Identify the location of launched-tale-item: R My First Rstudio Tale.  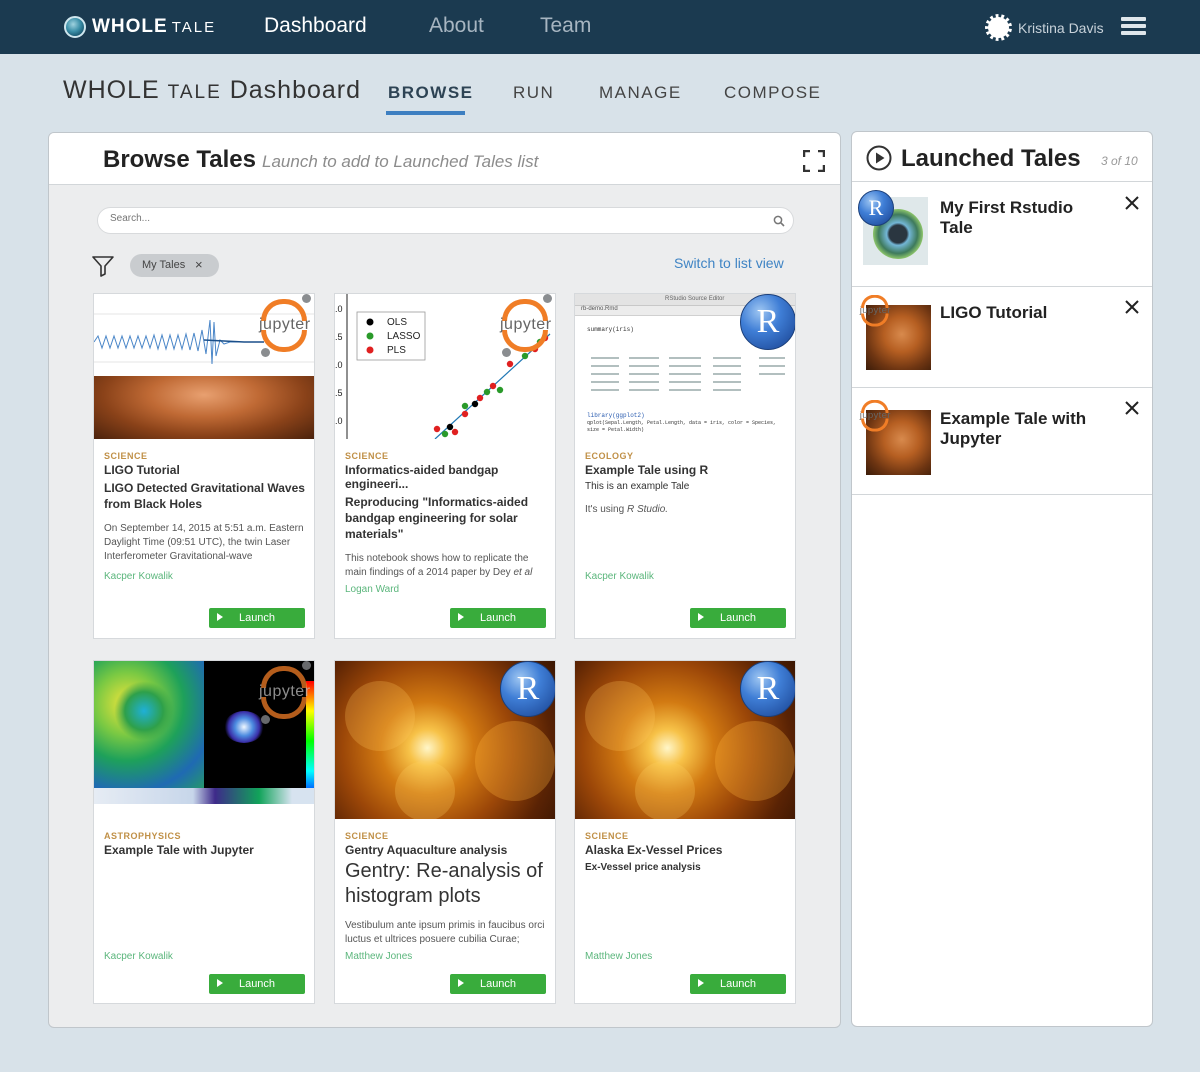
(1002, 235).